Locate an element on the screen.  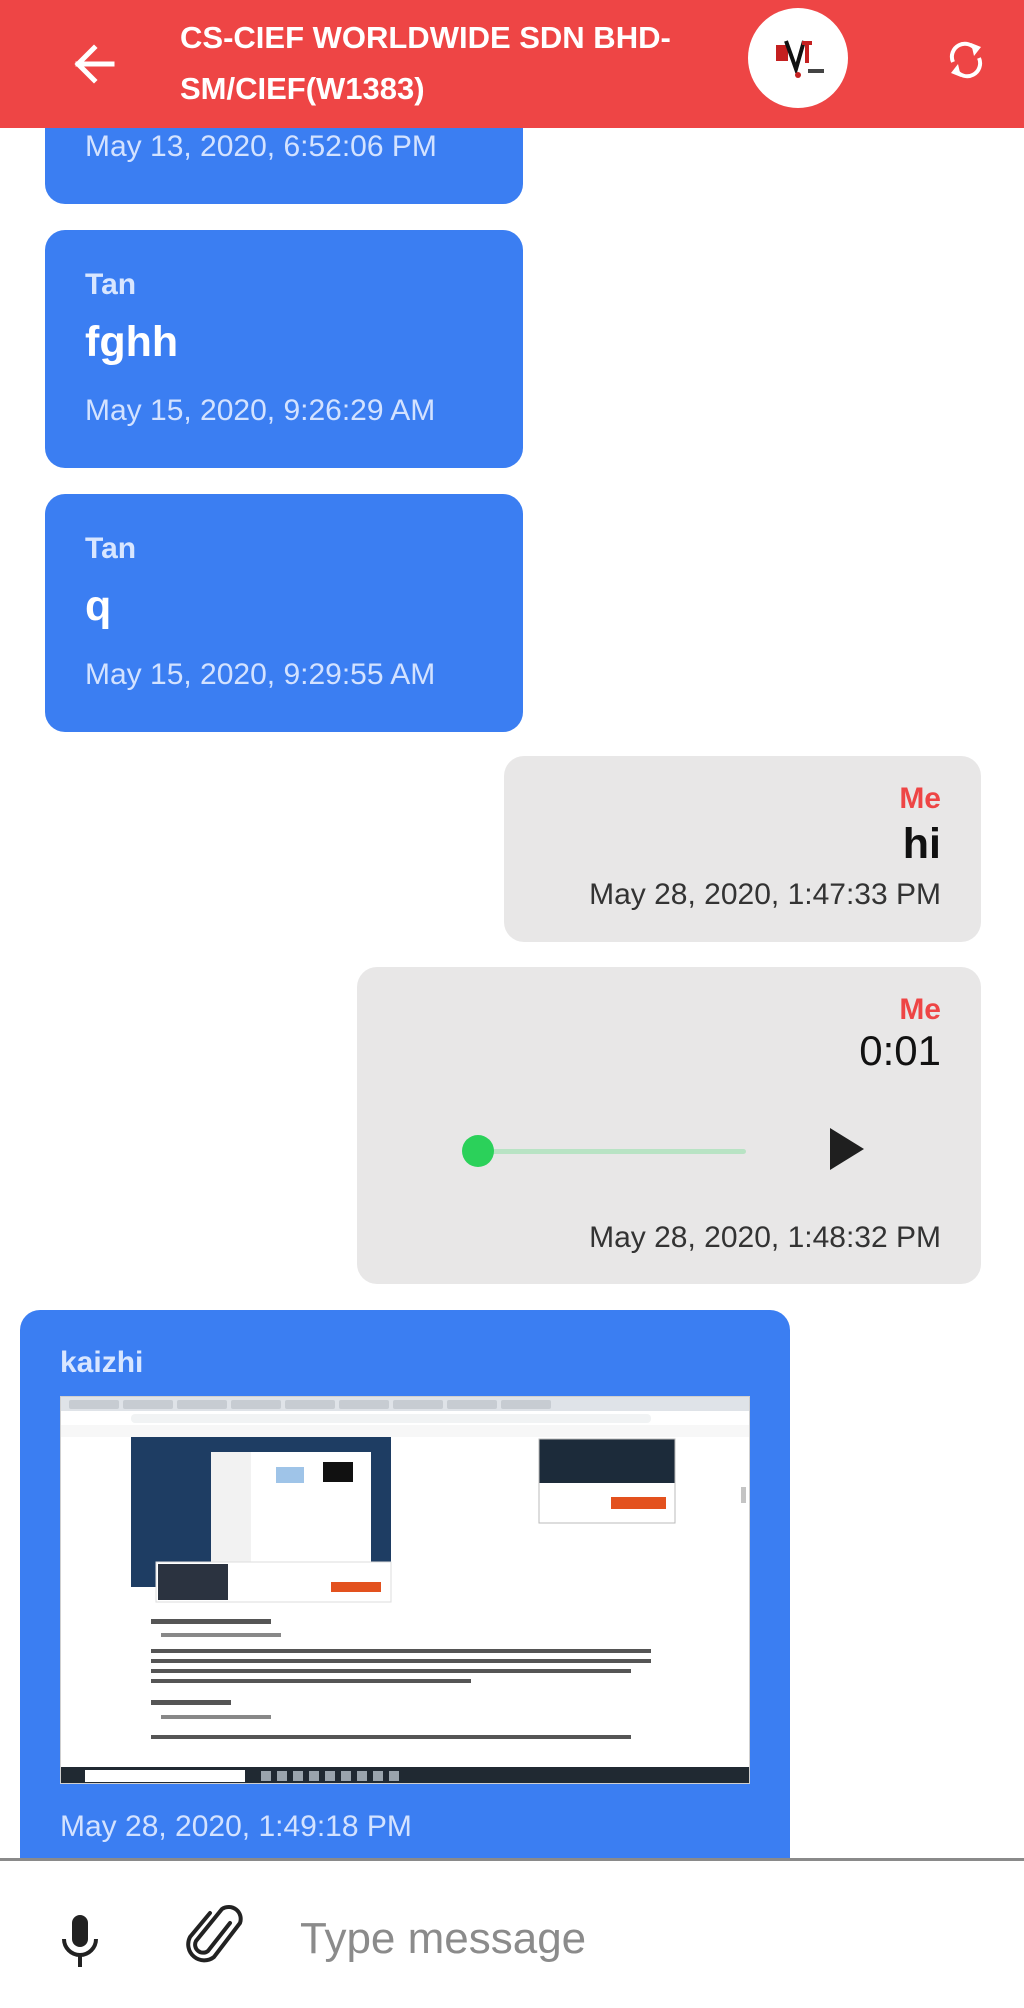
audio-progress-track is located at coordinates (612, 1151).